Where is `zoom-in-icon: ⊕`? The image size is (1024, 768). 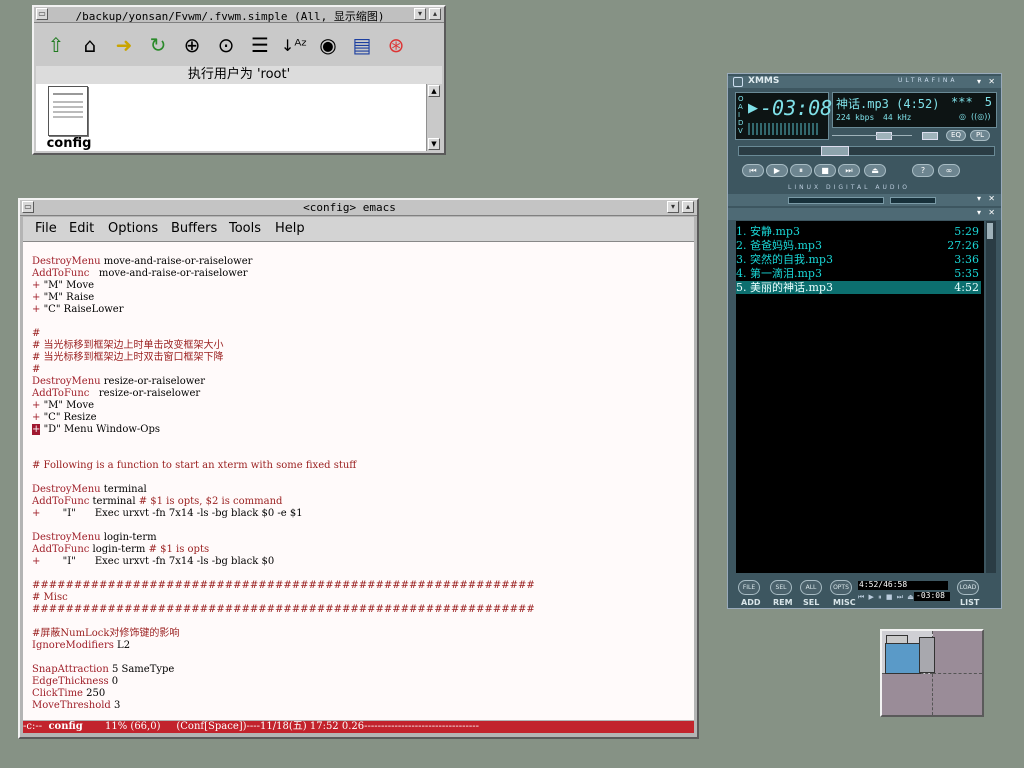
zoom-in-icon: ⊕ is located at coordinates (192, 45).